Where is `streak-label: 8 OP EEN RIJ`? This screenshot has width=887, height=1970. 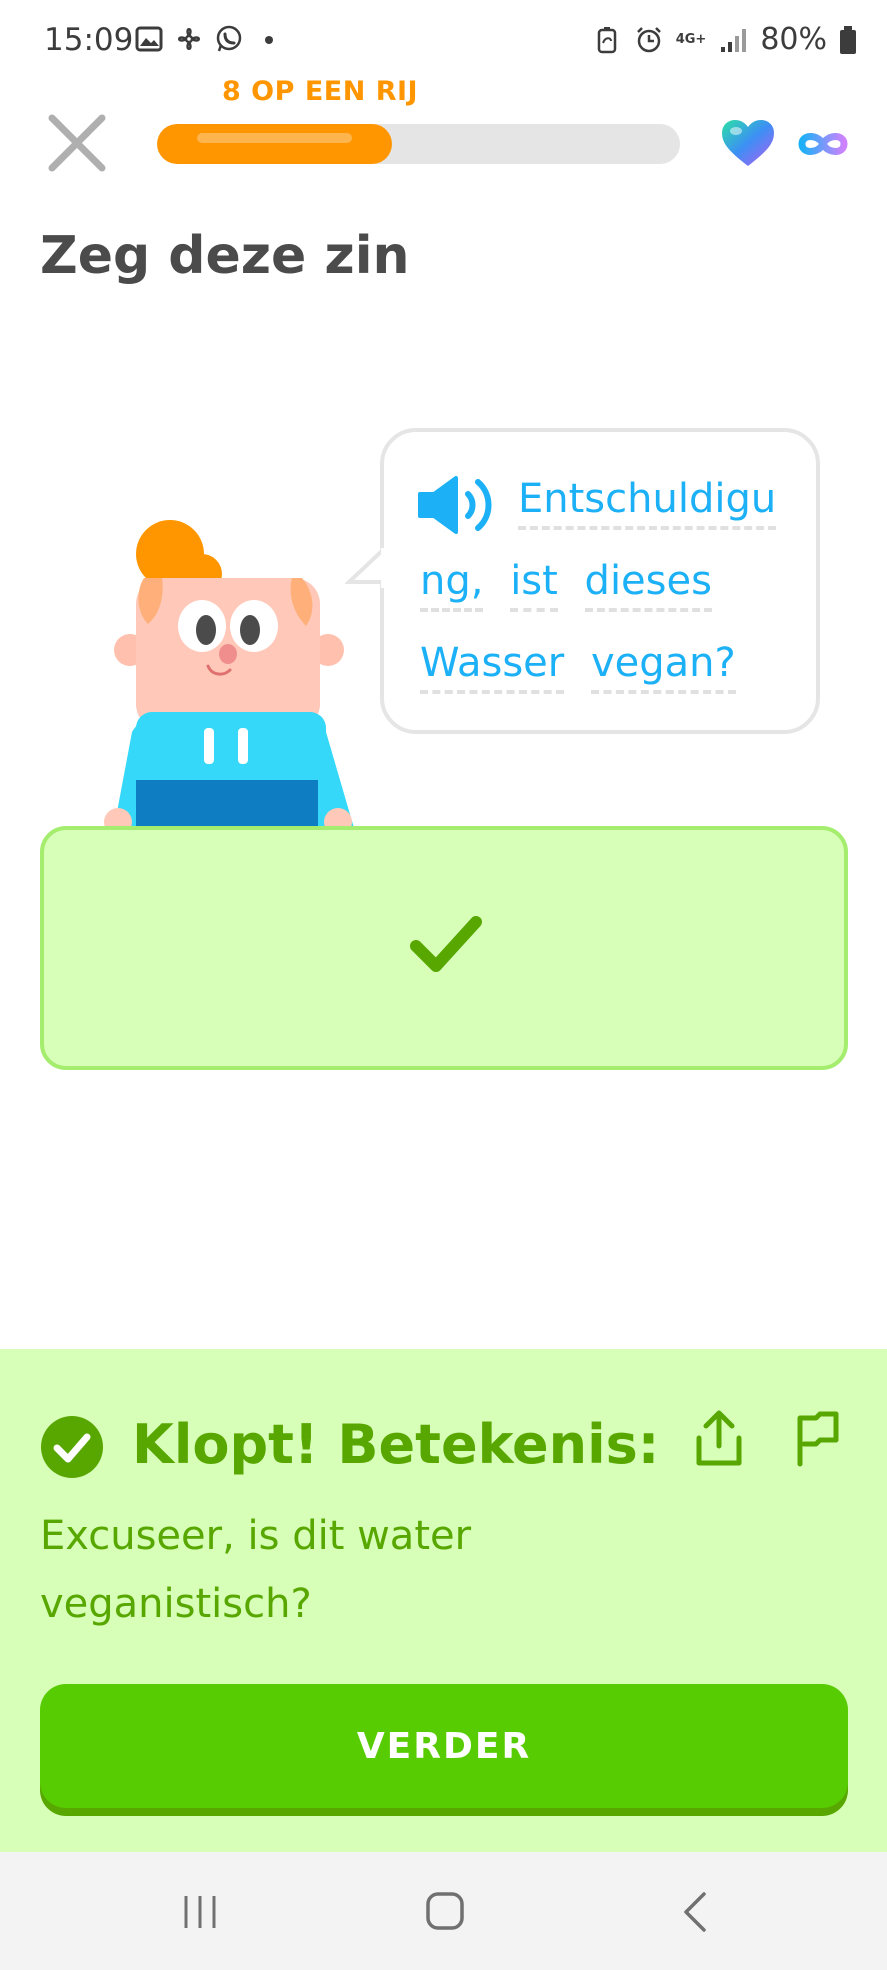
streak-label: 8 OP EEN RIJ is located at coordinates (320, 91).